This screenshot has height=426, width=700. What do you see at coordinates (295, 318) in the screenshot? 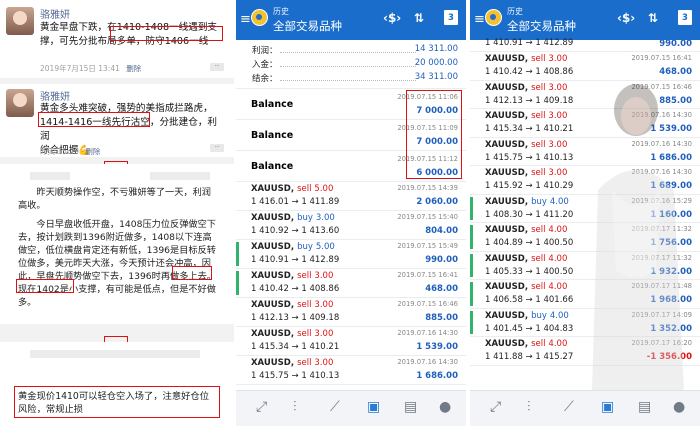
I see `trade-prices: 1 412.13 → 1 409.18` at bounding box center [295, 318].